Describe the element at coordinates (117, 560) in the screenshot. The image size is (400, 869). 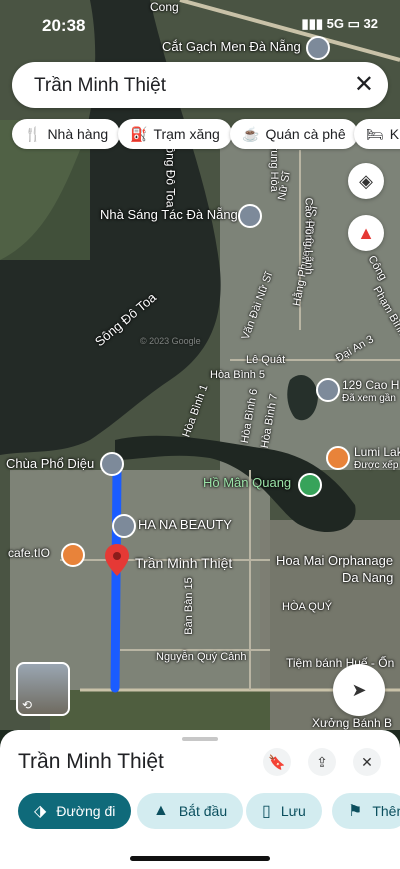
I see `selected-location-pin` at that location.